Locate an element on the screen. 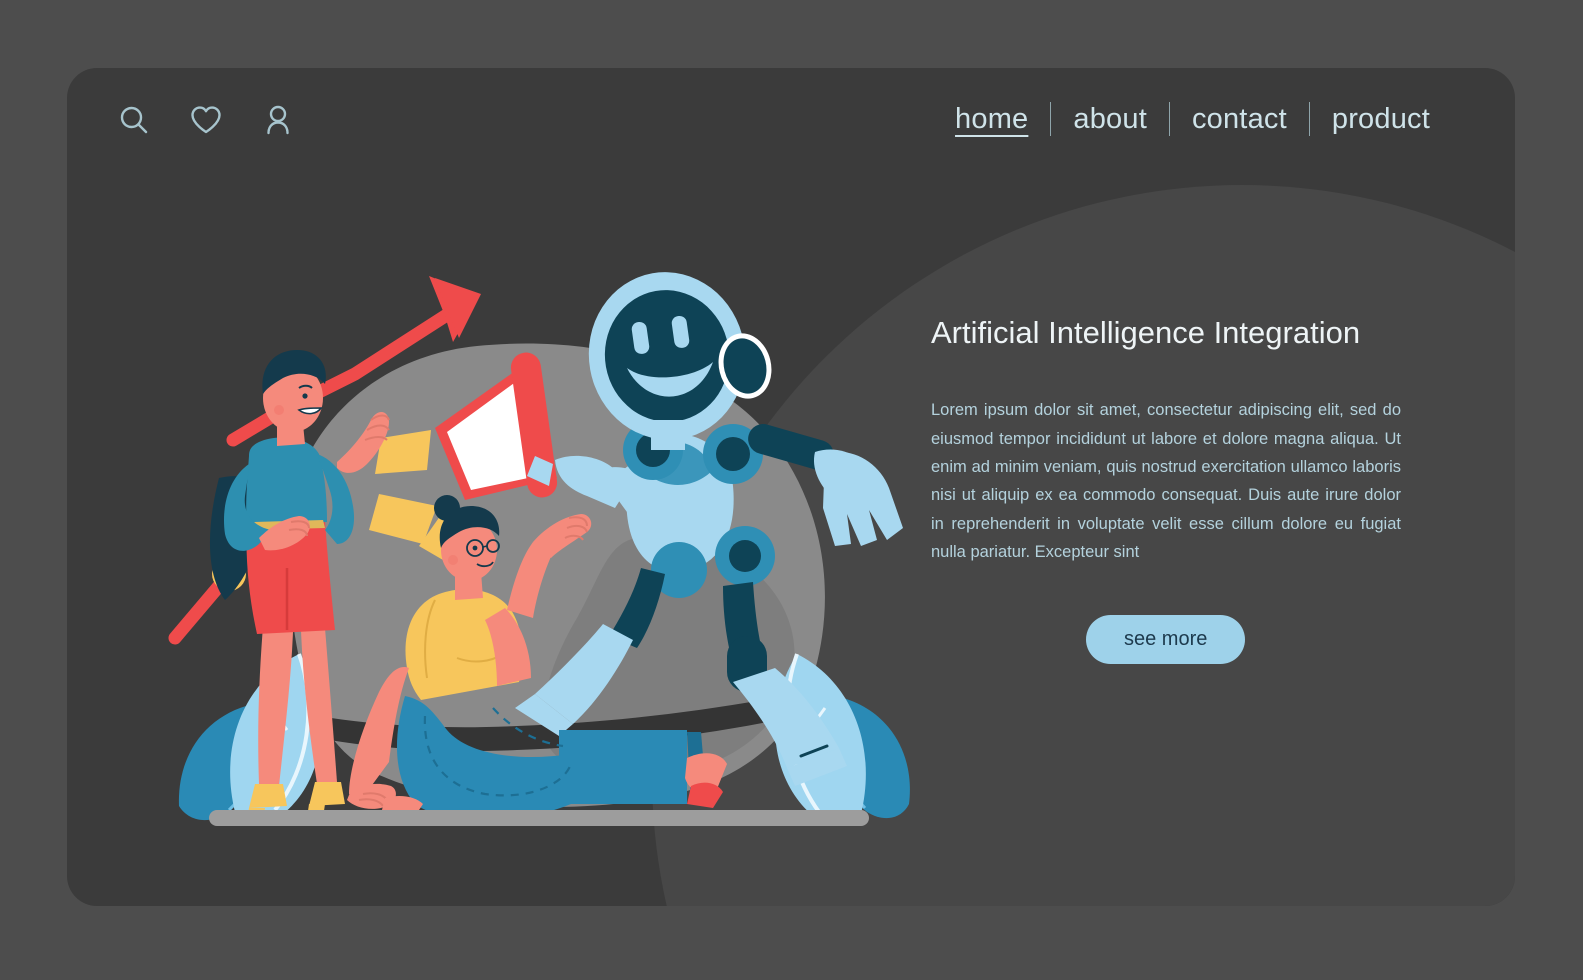  nav-item-home: home is located at coordinates (991, 119).